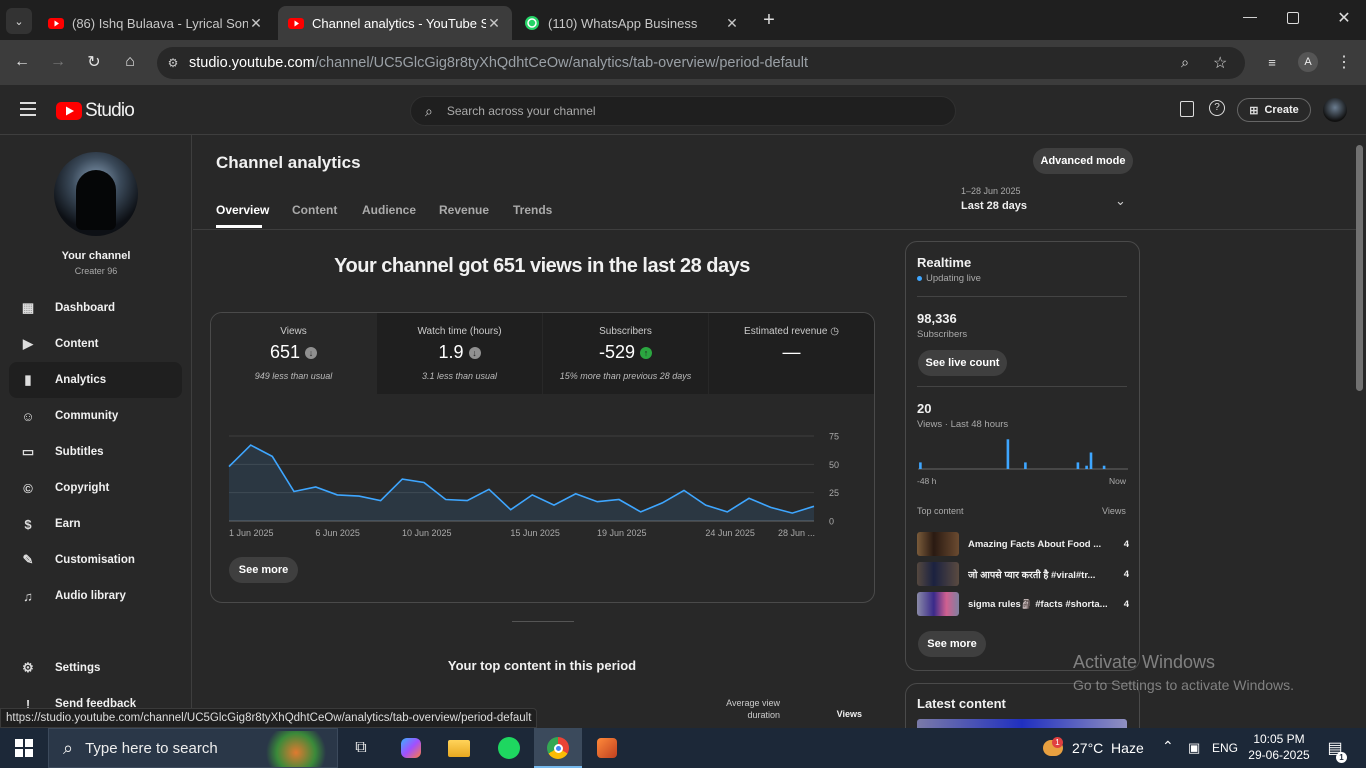 This screenshot has height=768, width=1366. I want to click on file-explorer-icon, so click(459, 748).